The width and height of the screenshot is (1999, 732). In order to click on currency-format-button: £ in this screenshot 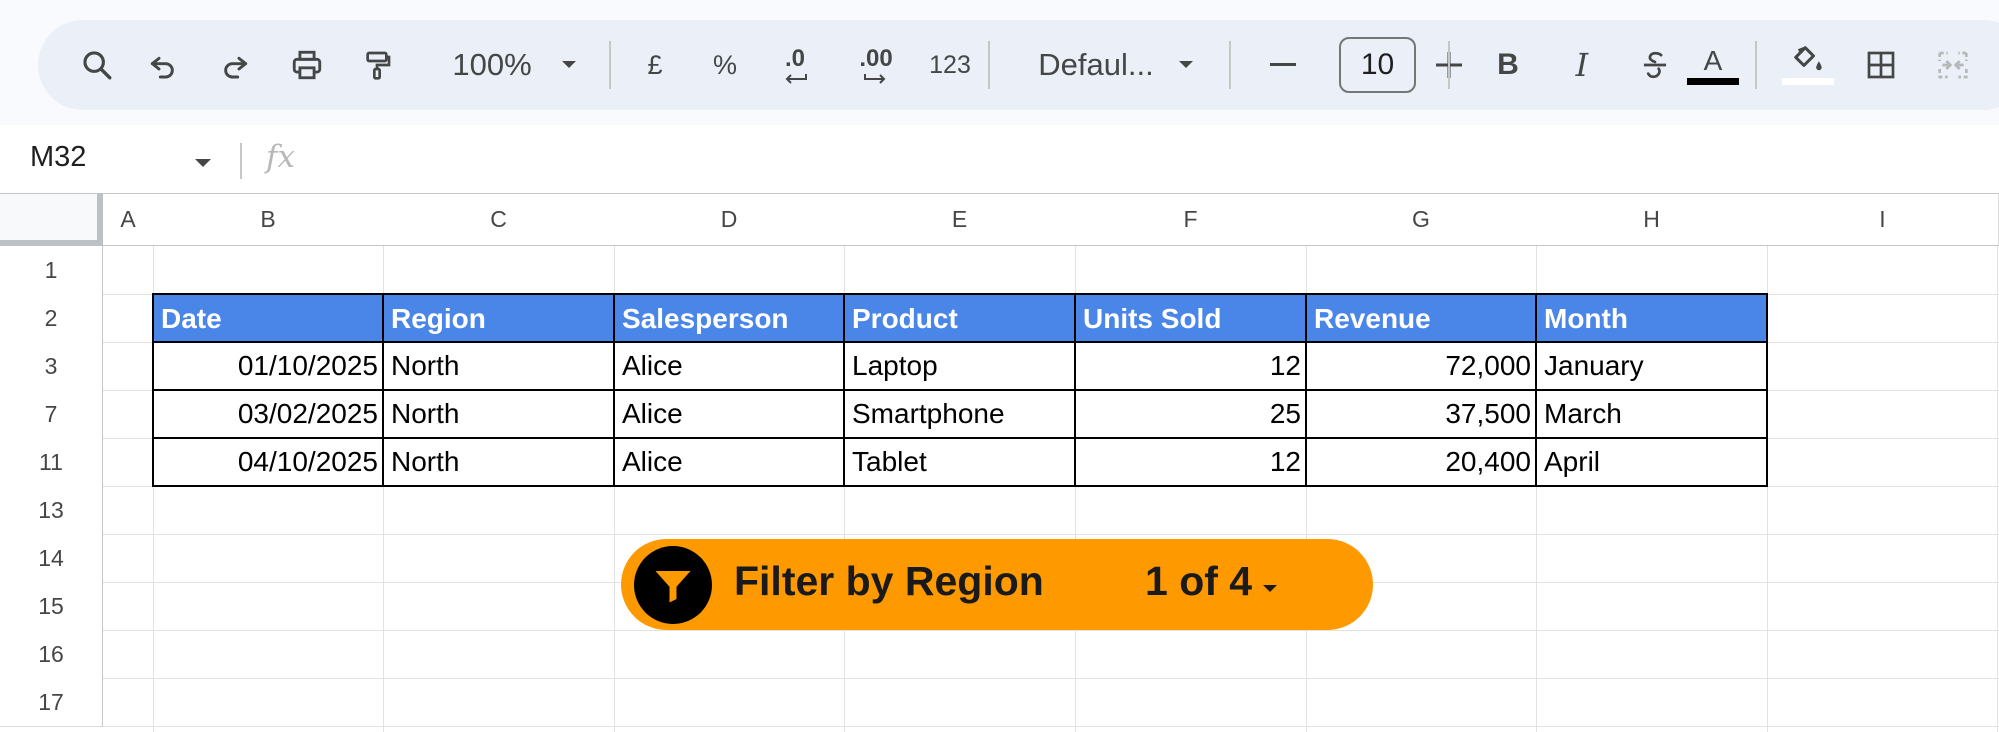, I will do `click(655, 65)`.